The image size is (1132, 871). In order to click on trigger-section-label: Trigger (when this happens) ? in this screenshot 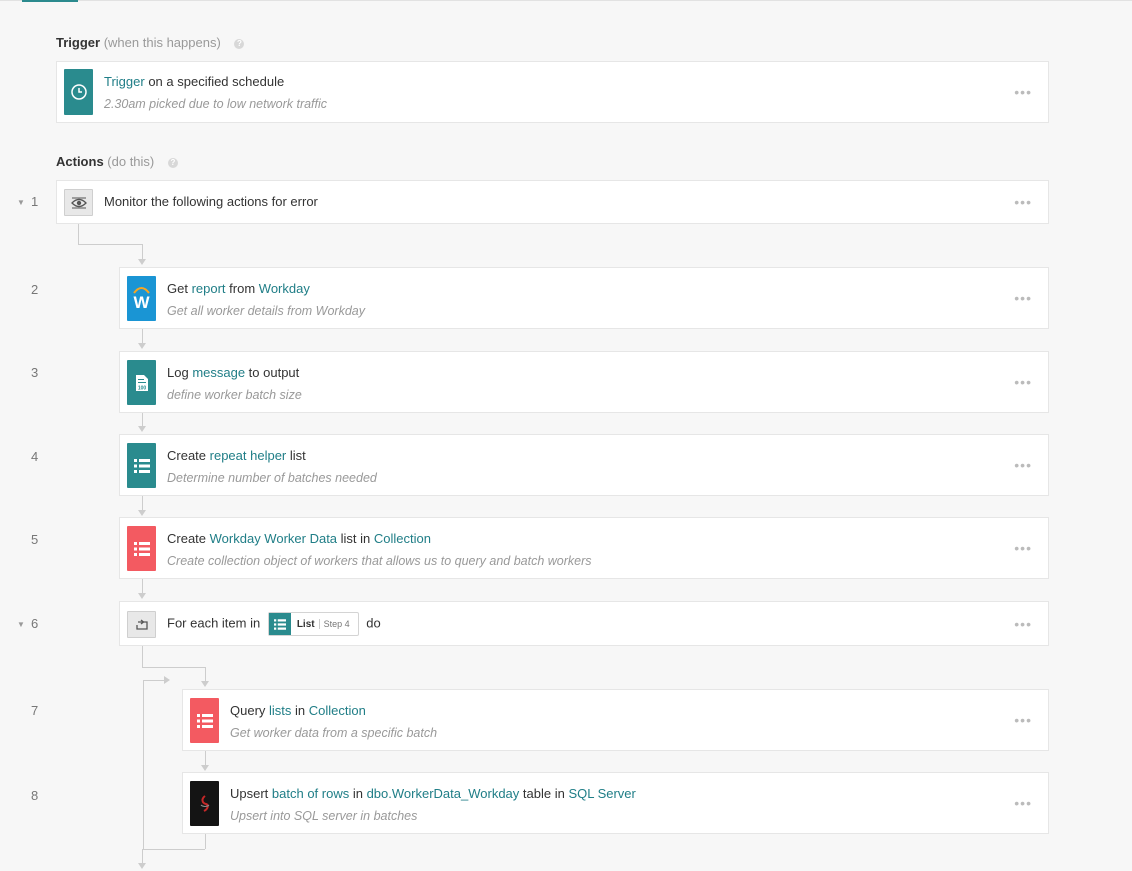, I will do `click(150, 42)`.